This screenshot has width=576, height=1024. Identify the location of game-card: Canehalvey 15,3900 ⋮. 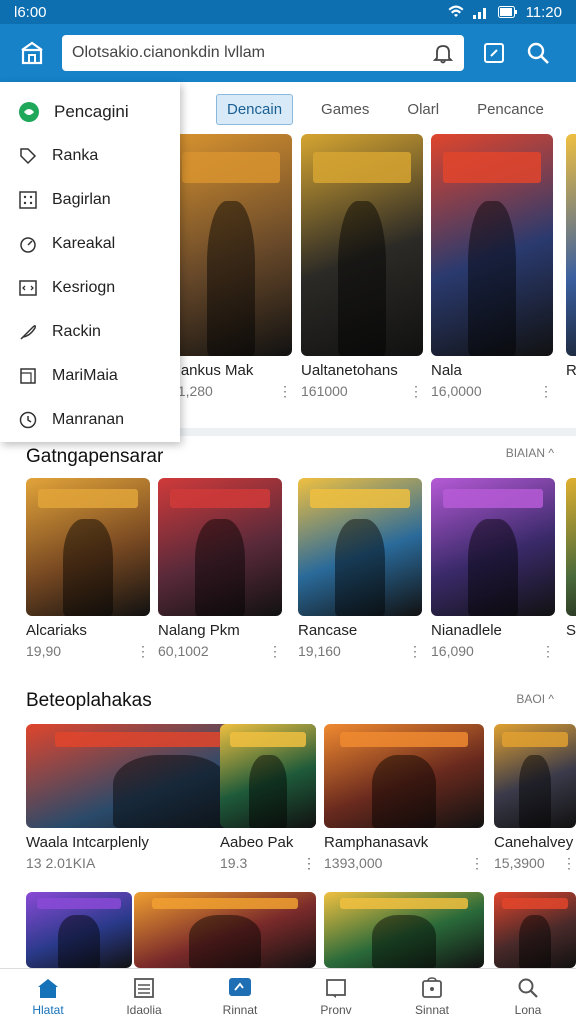
(535, 798).